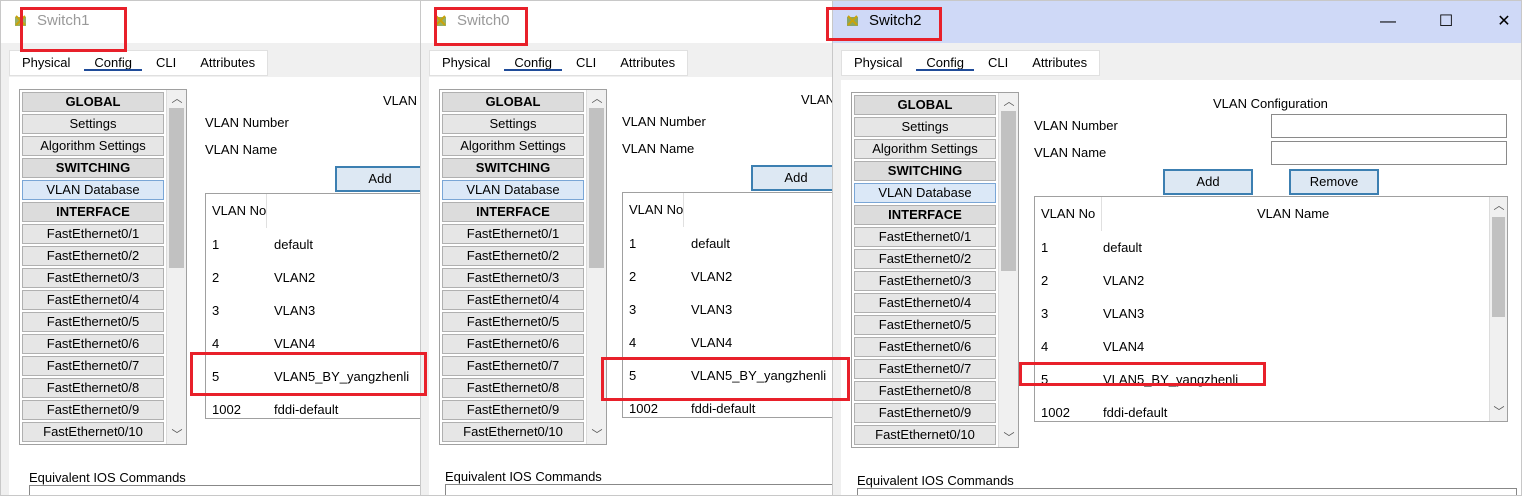 The image size is (1522, 496). What do you see at coordinates (1389, 153) in the screenshot?
I see `vlan-name-input` at bounding box center [1389, 153].